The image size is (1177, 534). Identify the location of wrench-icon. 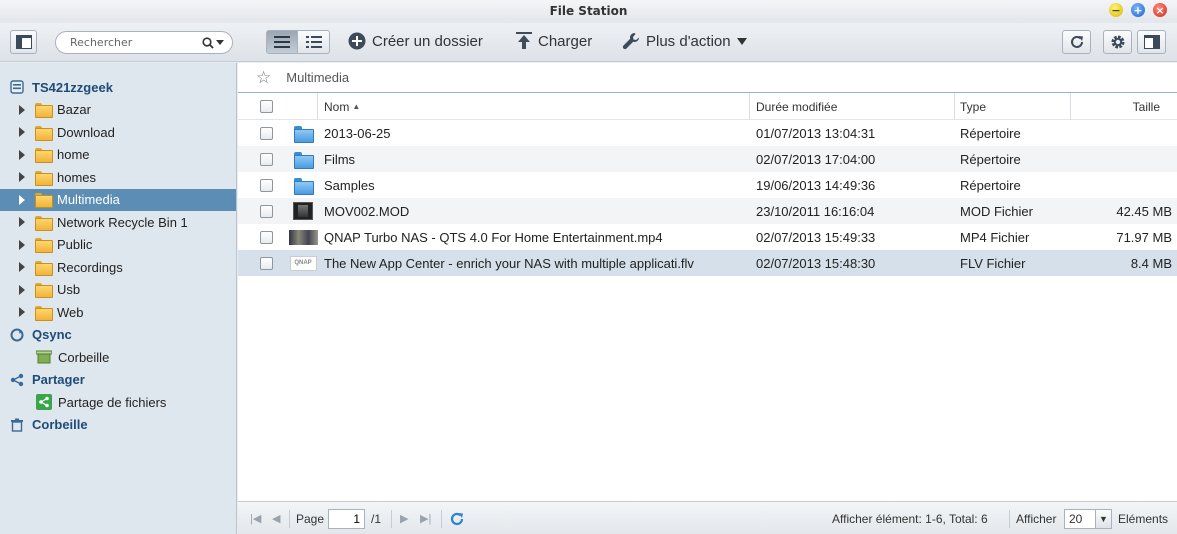
(630, 41).